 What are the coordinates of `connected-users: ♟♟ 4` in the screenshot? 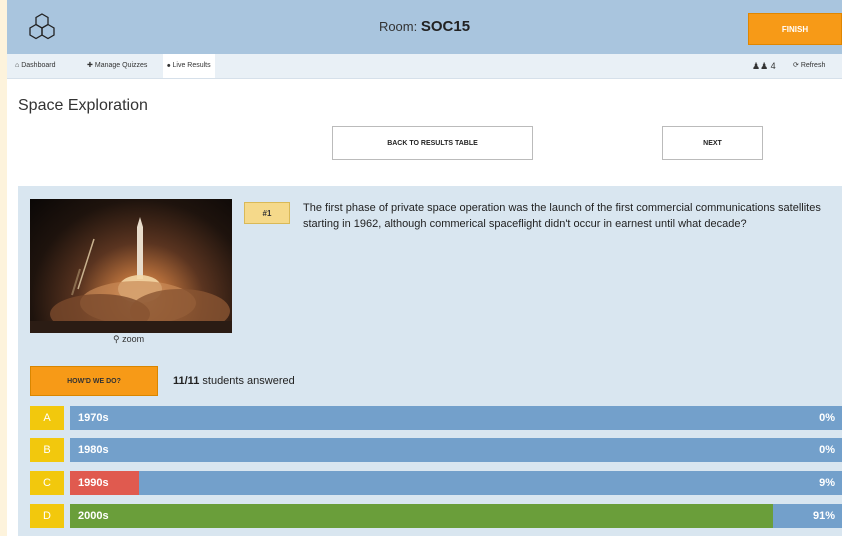 It's located at (764, 66).